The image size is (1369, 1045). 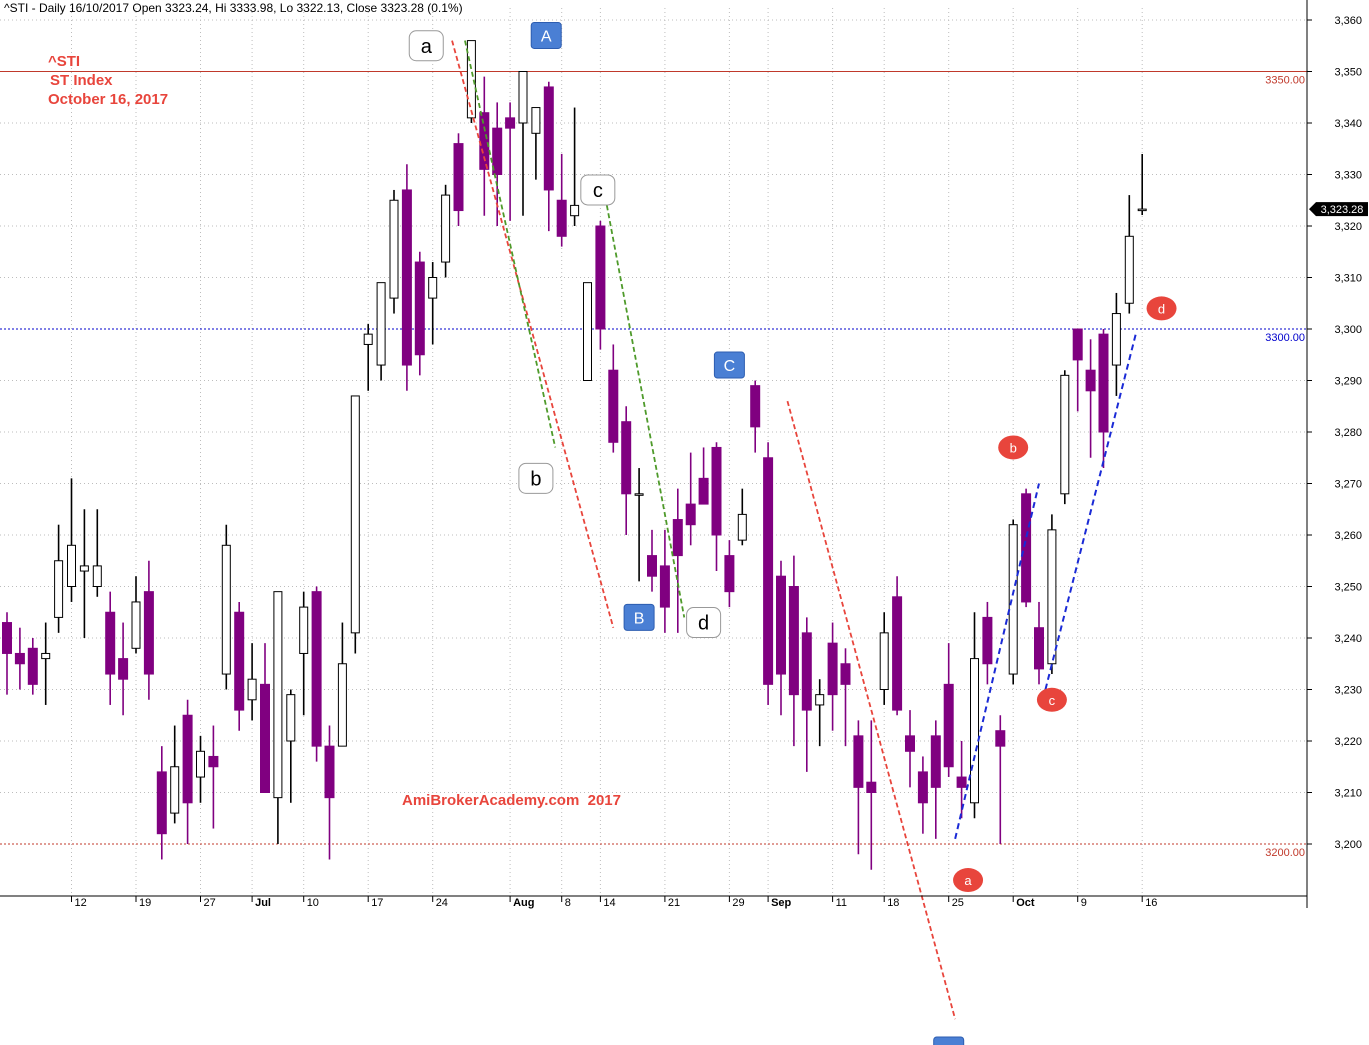 I want to click on annotation-blue-label: C, so click(x=730, y=366).